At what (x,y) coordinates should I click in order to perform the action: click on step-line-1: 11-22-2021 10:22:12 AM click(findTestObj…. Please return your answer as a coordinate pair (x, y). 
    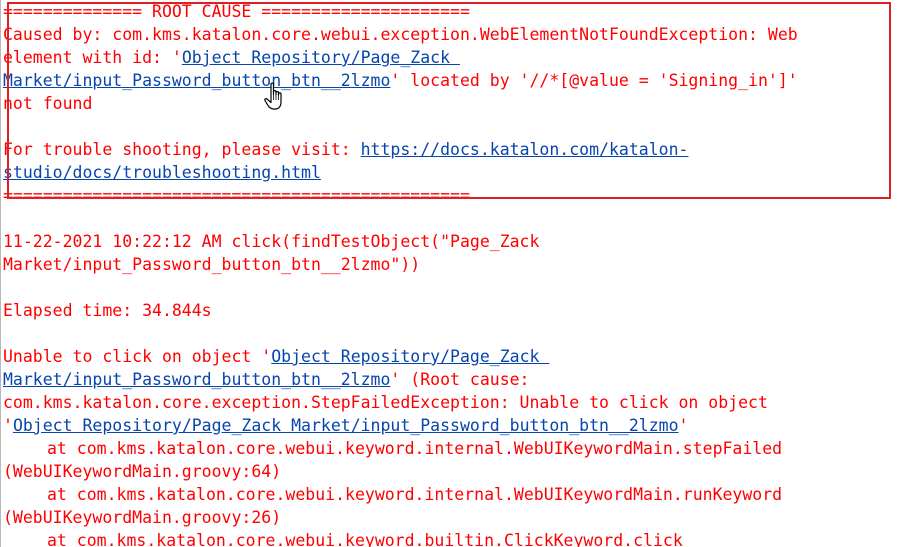
    Looking at the image, I should click on (271, 241).